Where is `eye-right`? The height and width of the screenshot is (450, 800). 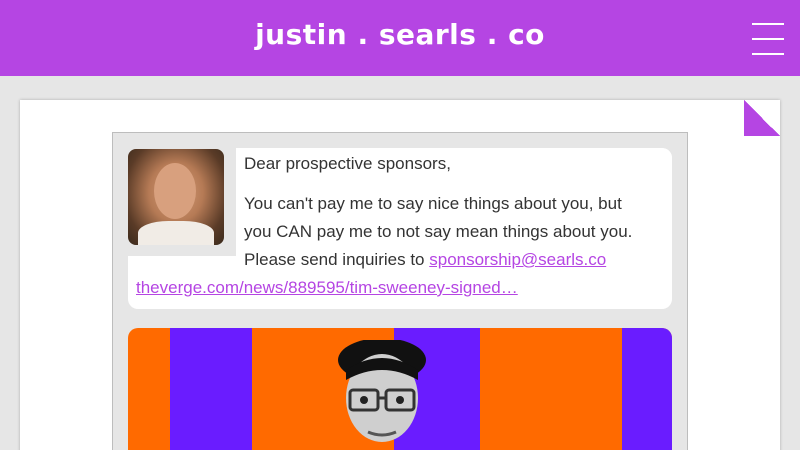 eye-right is located at coordinates (400, 400).